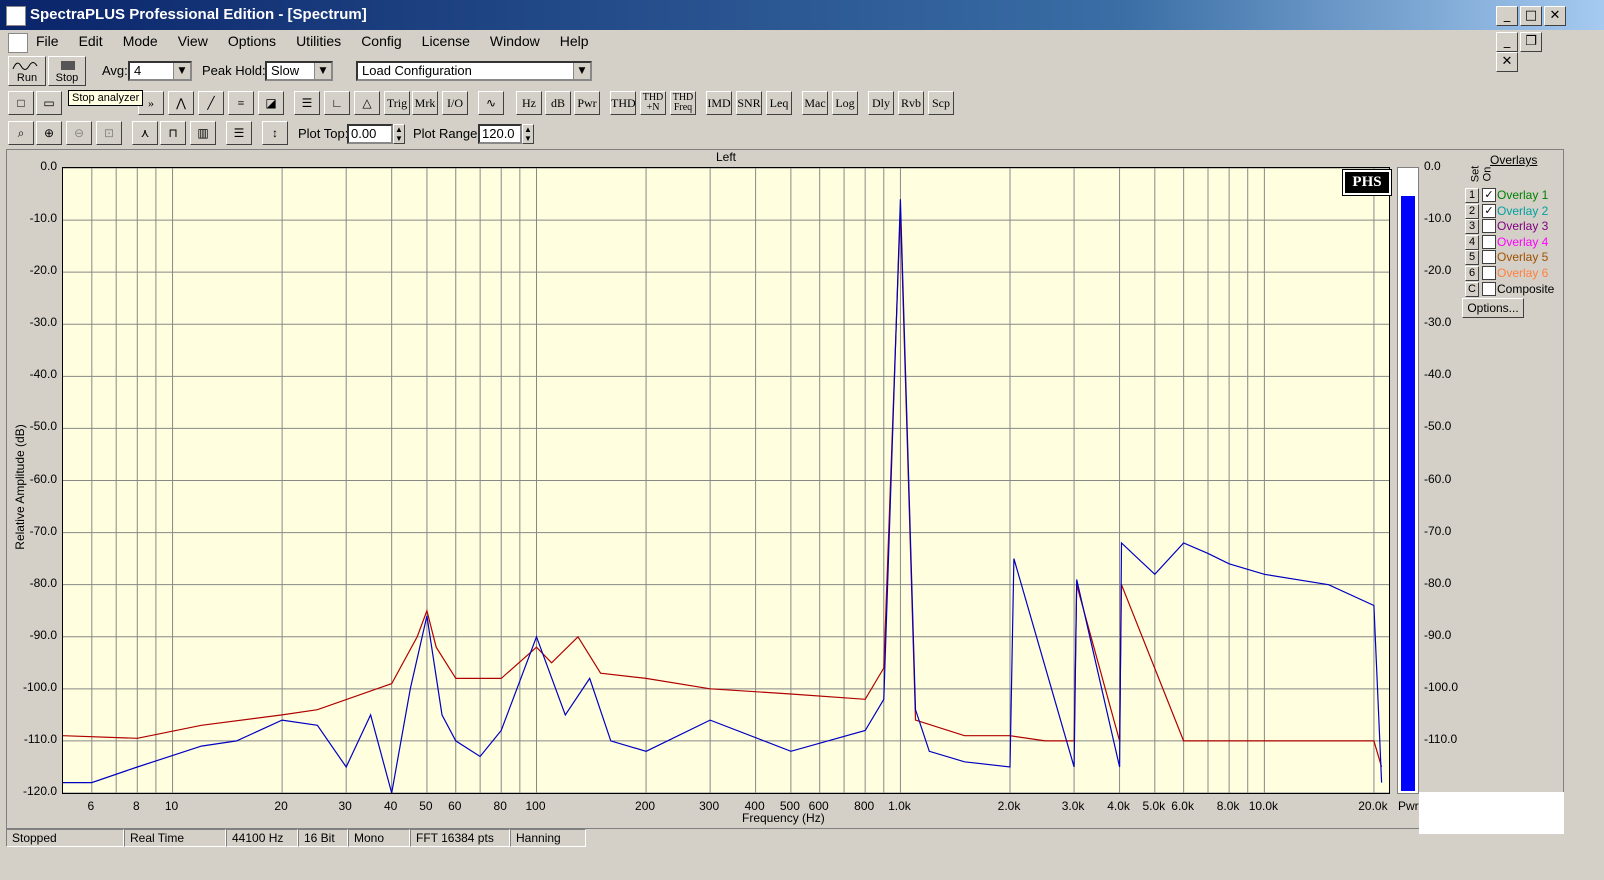 Image resolution: width=1604 pixels, height=880 pixels. What do you see at coordinates (1523, 226) in the screenshot?
I see `overlay-name: Overlay 3` at bounding box center [1523, 226].